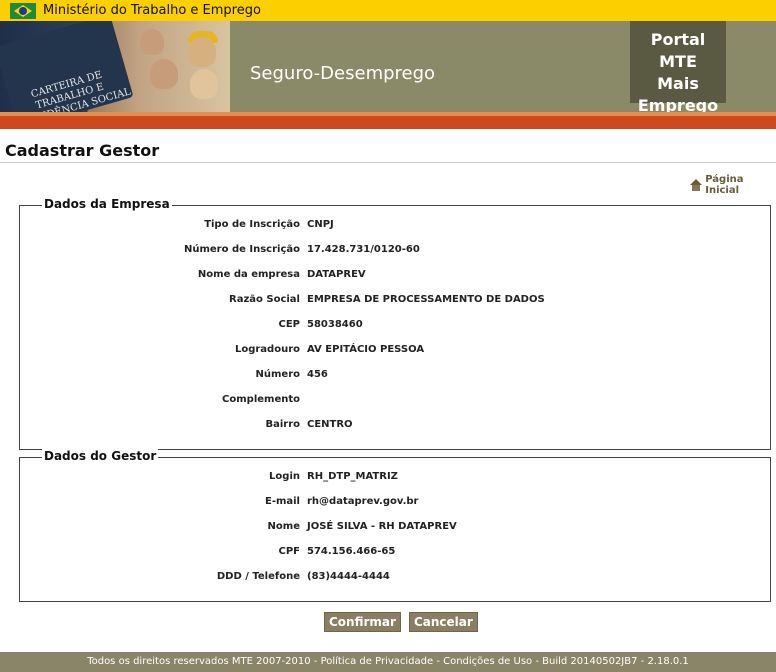 This screenshot has height=672, width=776. I want to click on field-value: 456, so click(317, 374).